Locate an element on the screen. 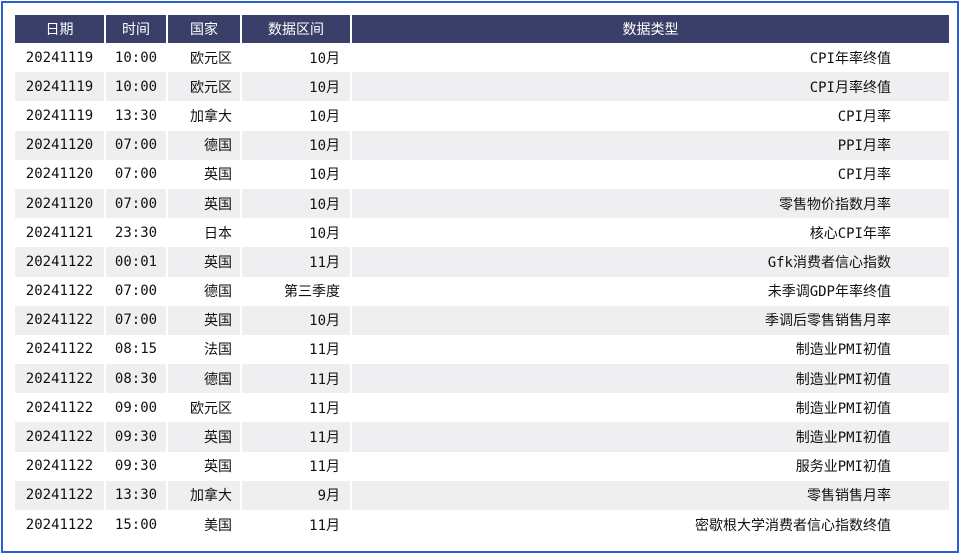  table-row: 20241120 07:00 英国 10月 CPI月率 is located at coordinates (482, 174).